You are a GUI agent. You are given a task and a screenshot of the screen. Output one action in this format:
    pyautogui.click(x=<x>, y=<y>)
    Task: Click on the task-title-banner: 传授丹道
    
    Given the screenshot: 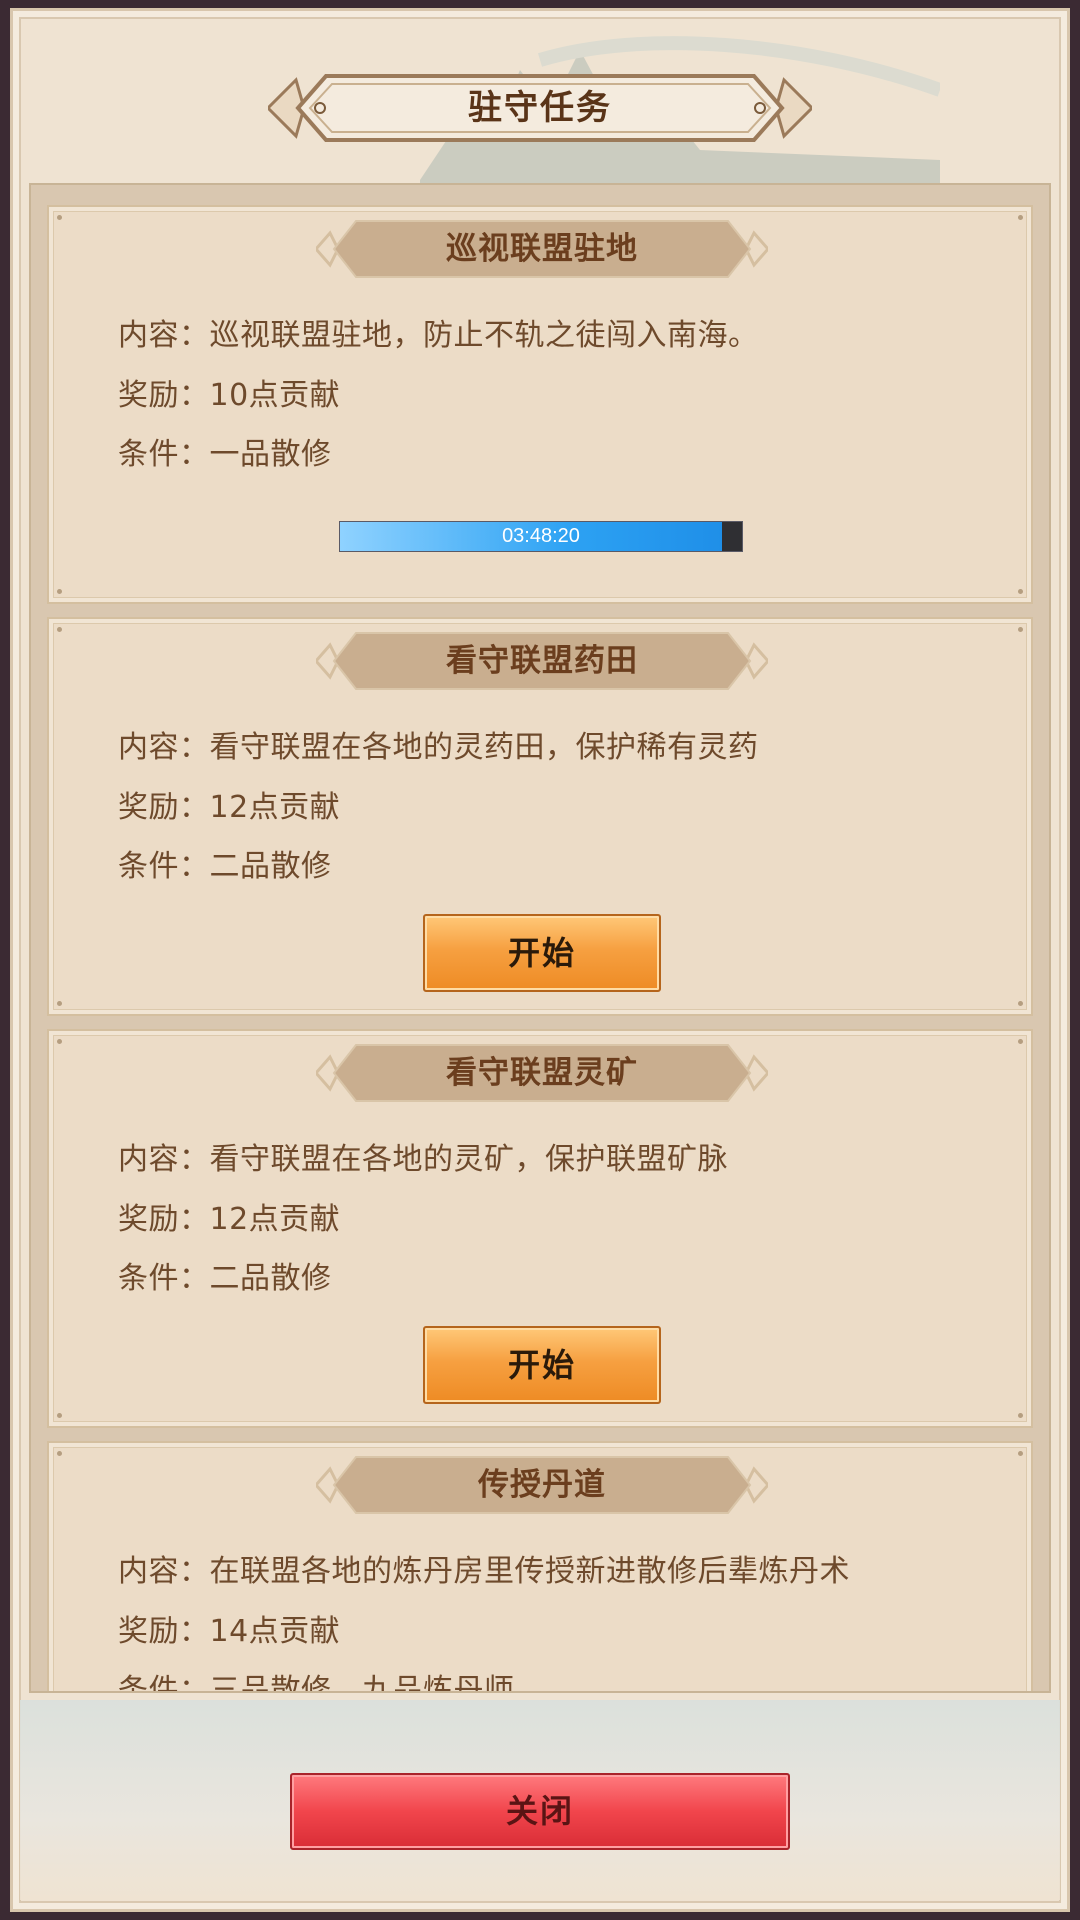 What is the action you would take?
    pyautogui.click(x=542, y=1485)
    